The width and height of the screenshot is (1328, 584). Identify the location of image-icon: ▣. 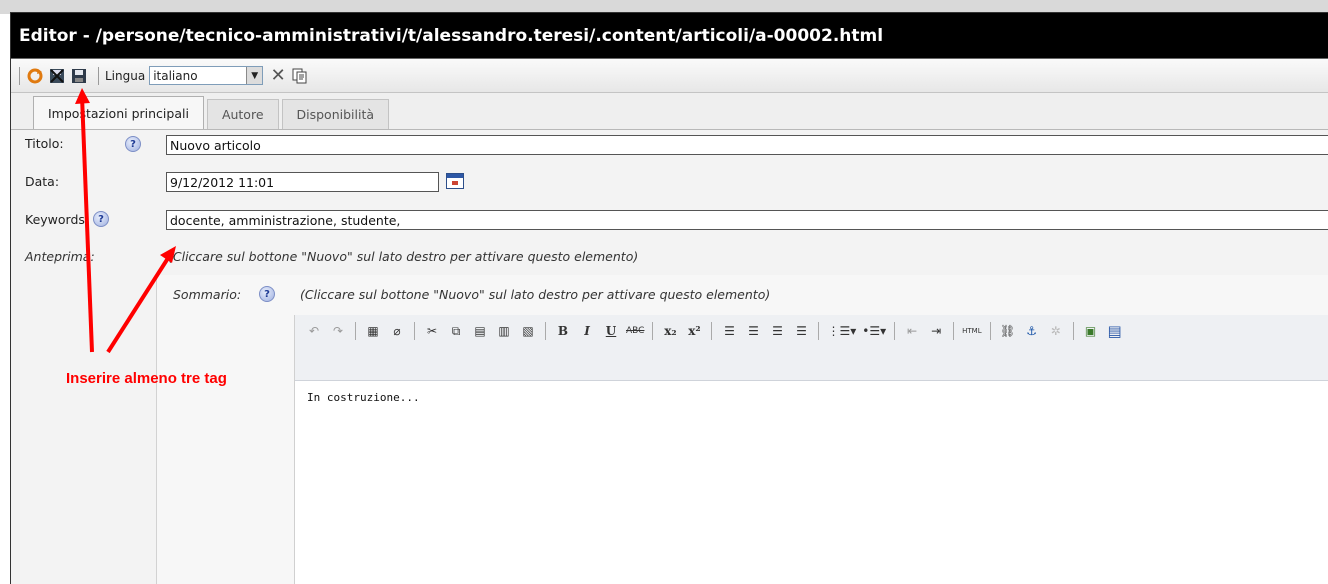
(1091, 331).